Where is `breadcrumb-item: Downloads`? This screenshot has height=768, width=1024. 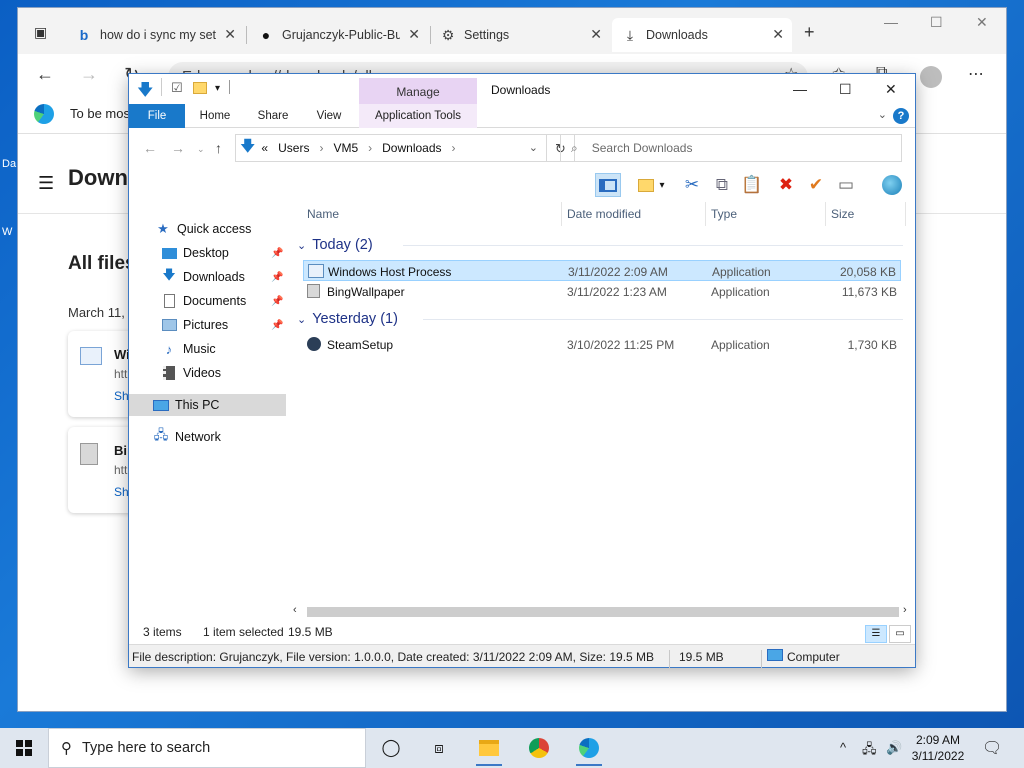
breadcrumb-item: Downloads is located at coordinates (411, 148).